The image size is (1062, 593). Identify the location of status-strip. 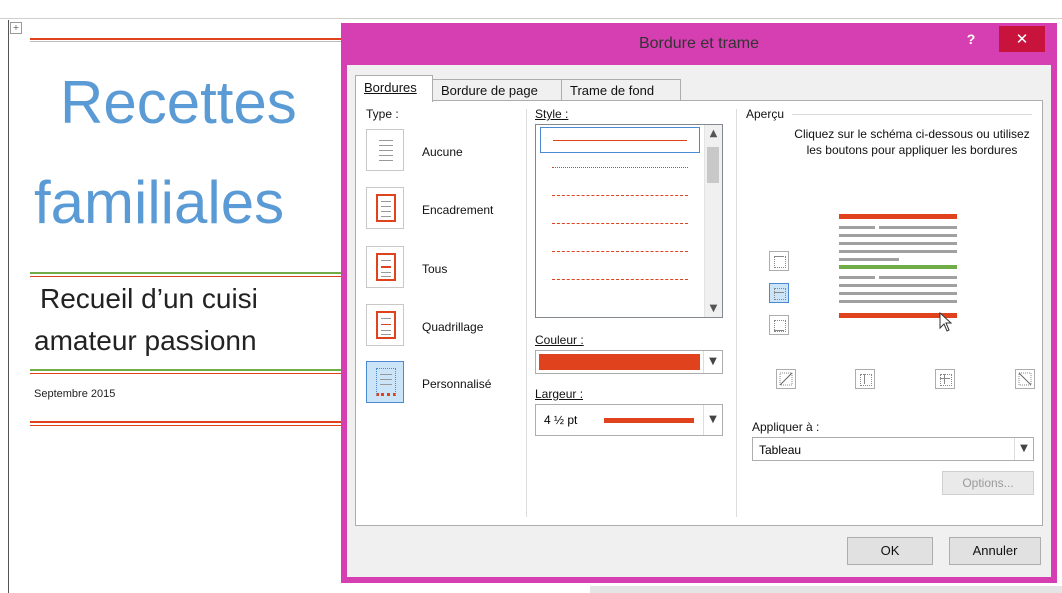
(826, 589).